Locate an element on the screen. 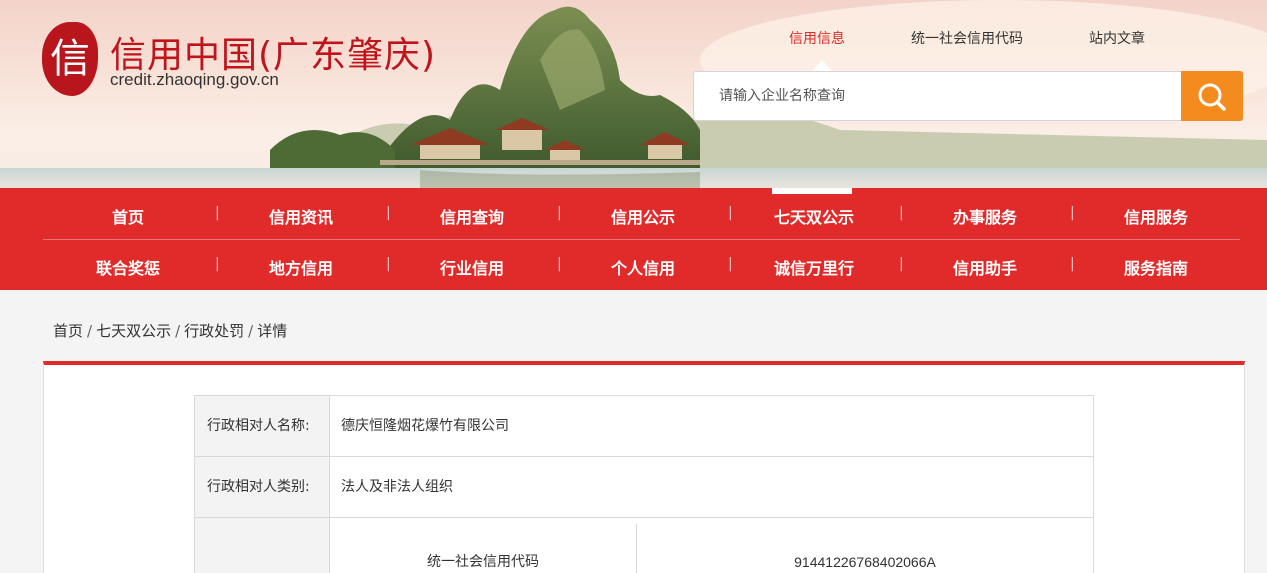  nav-item-services: 办事服务 is located at coordinates (985, 216).